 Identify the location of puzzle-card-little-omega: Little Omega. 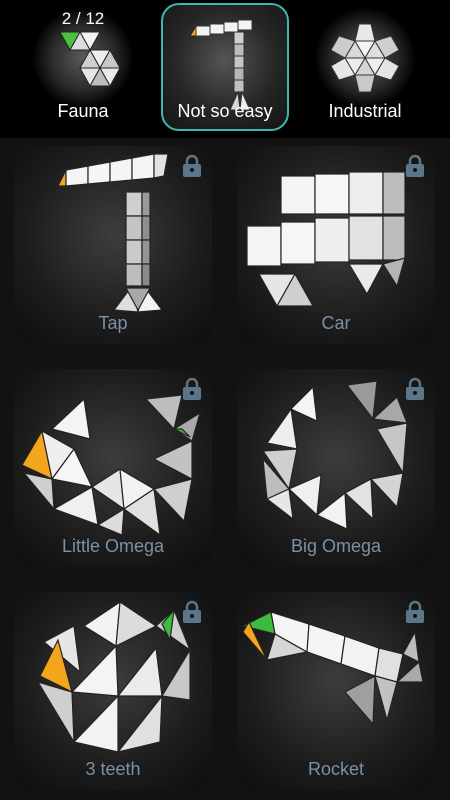
(113, 468).